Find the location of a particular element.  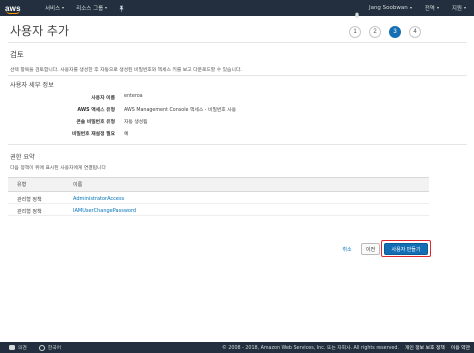

language-label: 한국어 is located at coordinates (54, 348).